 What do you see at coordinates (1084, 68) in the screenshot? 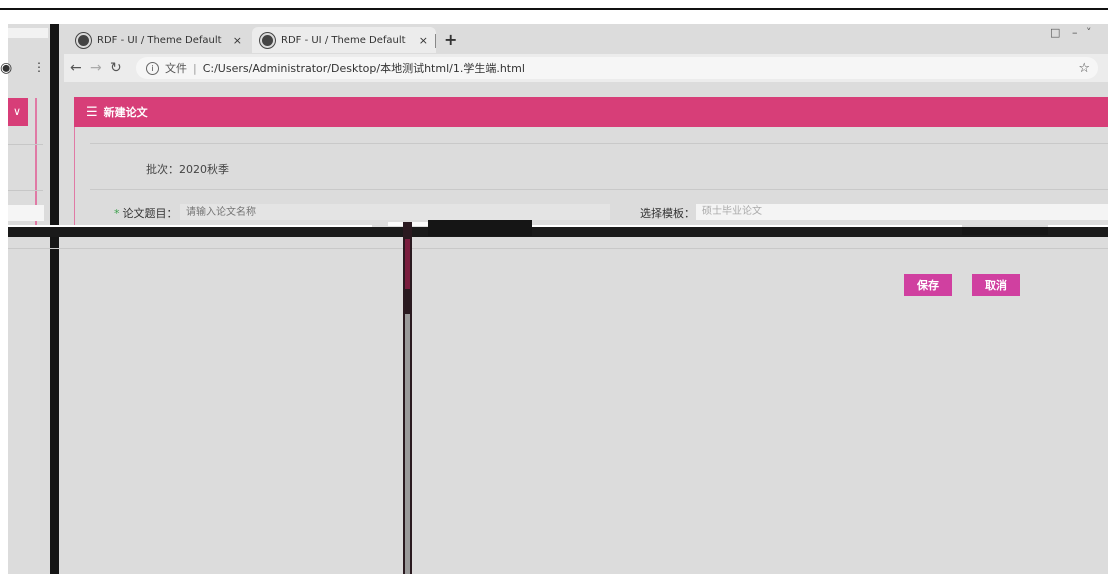
I see `bookmark-star-icon: ☆` at bounding box center [1084, 68].